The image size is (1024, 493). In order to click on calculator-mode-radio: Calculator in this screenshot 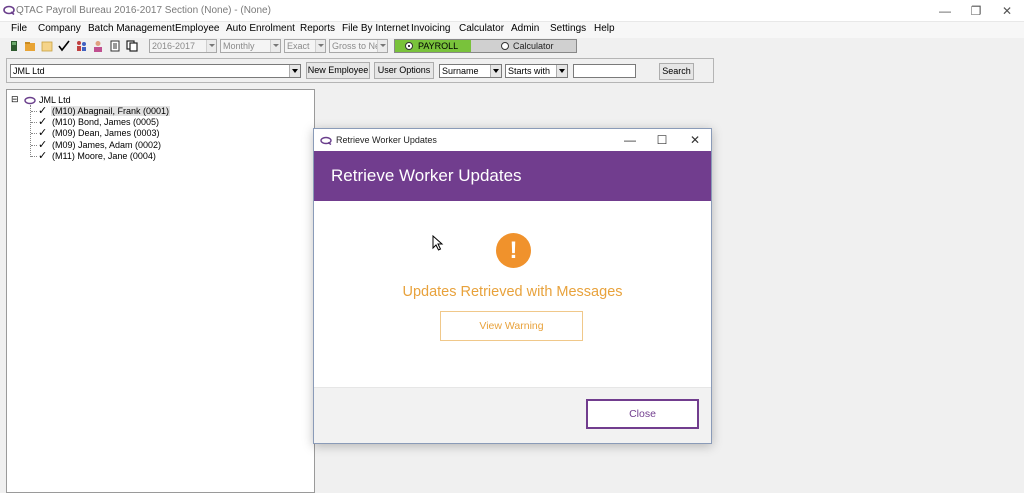, I will do `click(527, 46)`.